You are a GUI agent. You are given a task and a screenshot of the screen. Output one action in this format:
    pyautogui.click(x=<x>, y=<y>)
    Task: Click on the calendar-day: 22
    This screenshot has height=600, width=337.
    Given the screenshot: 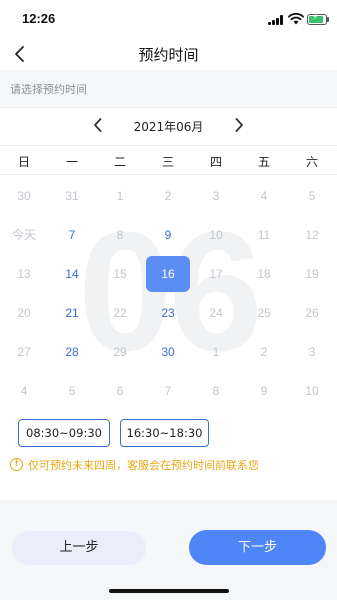 What is the action you would take?
    pyautogui.click(x=120, y=313)
    